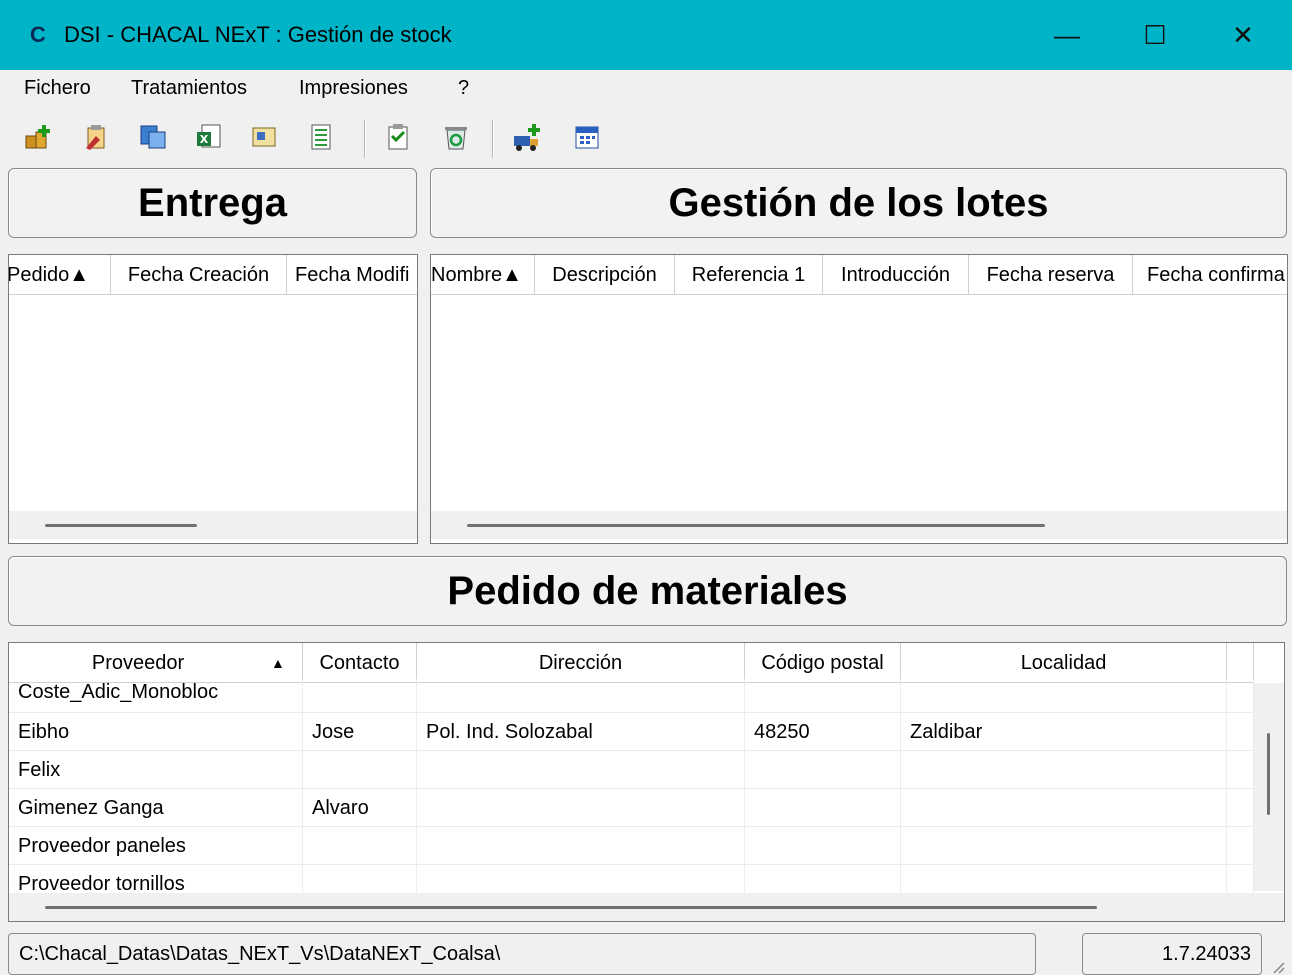 The height and width of the screenshot is (975, 1292). Describe the element at coordinates (527, 137) in the screenshot. I see `truck-add-icon` at that location.